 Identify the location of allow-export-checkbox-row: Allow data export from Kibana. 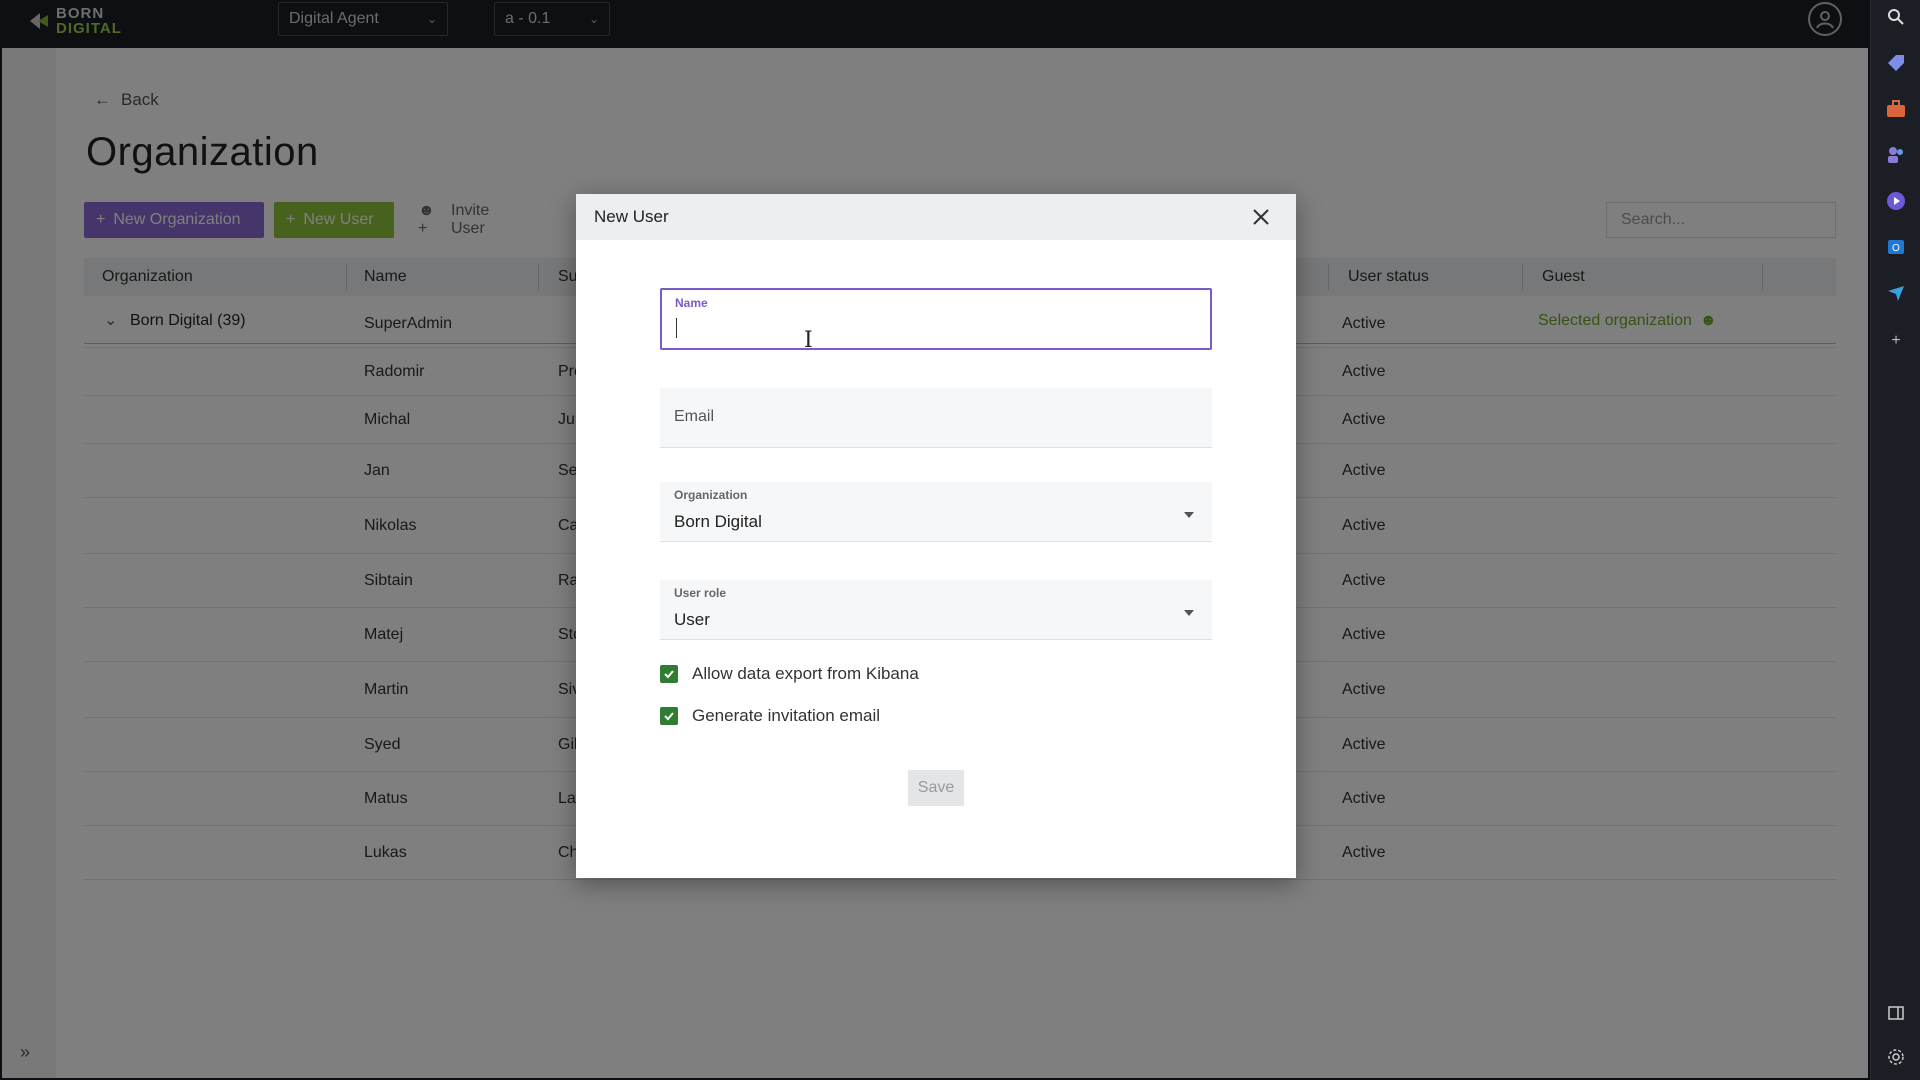
(789, 674).